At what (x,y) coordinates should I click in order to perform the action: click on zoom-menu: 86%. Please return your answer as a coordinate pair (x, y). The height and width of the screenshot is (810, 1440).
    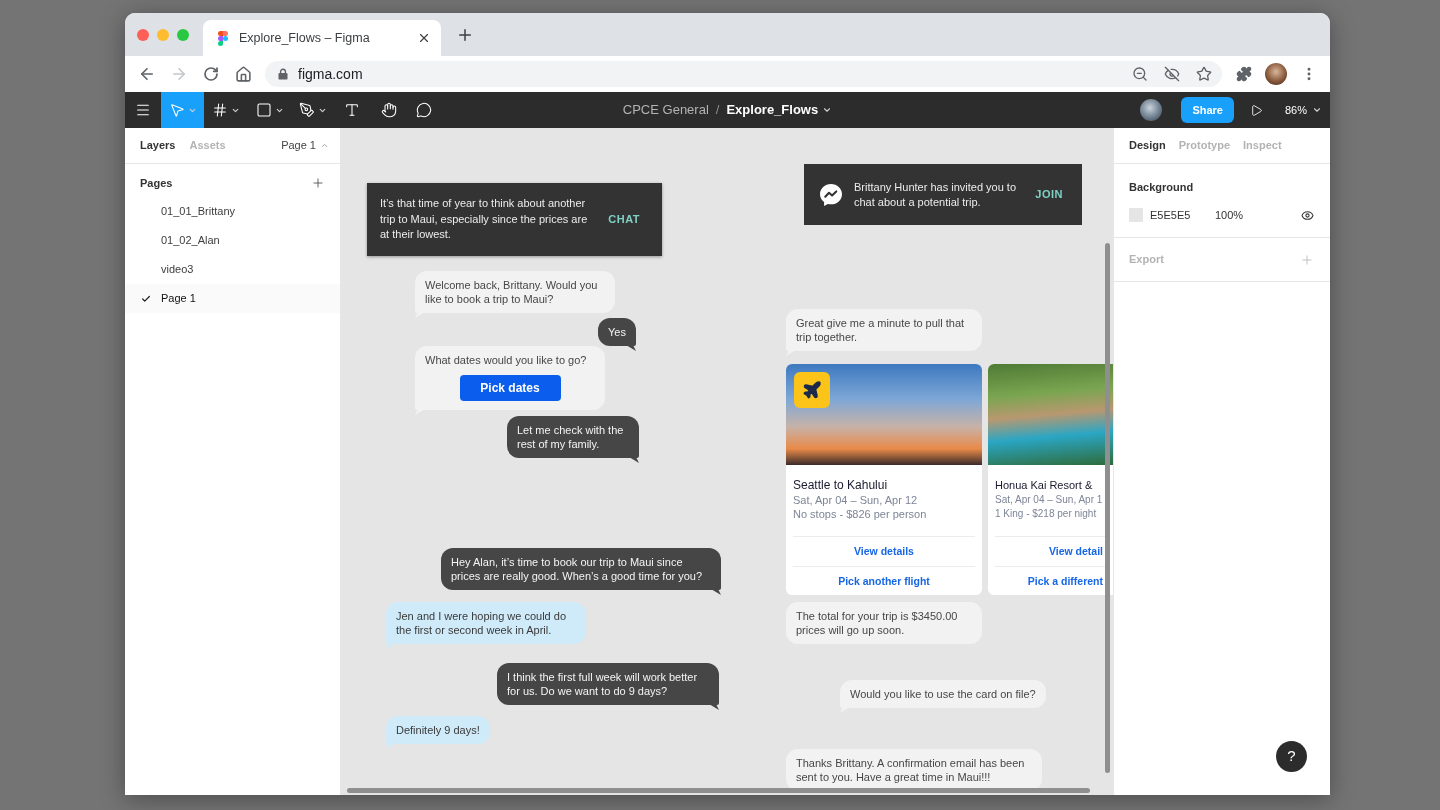
    Looking at the image, I should click on (1303, 110).